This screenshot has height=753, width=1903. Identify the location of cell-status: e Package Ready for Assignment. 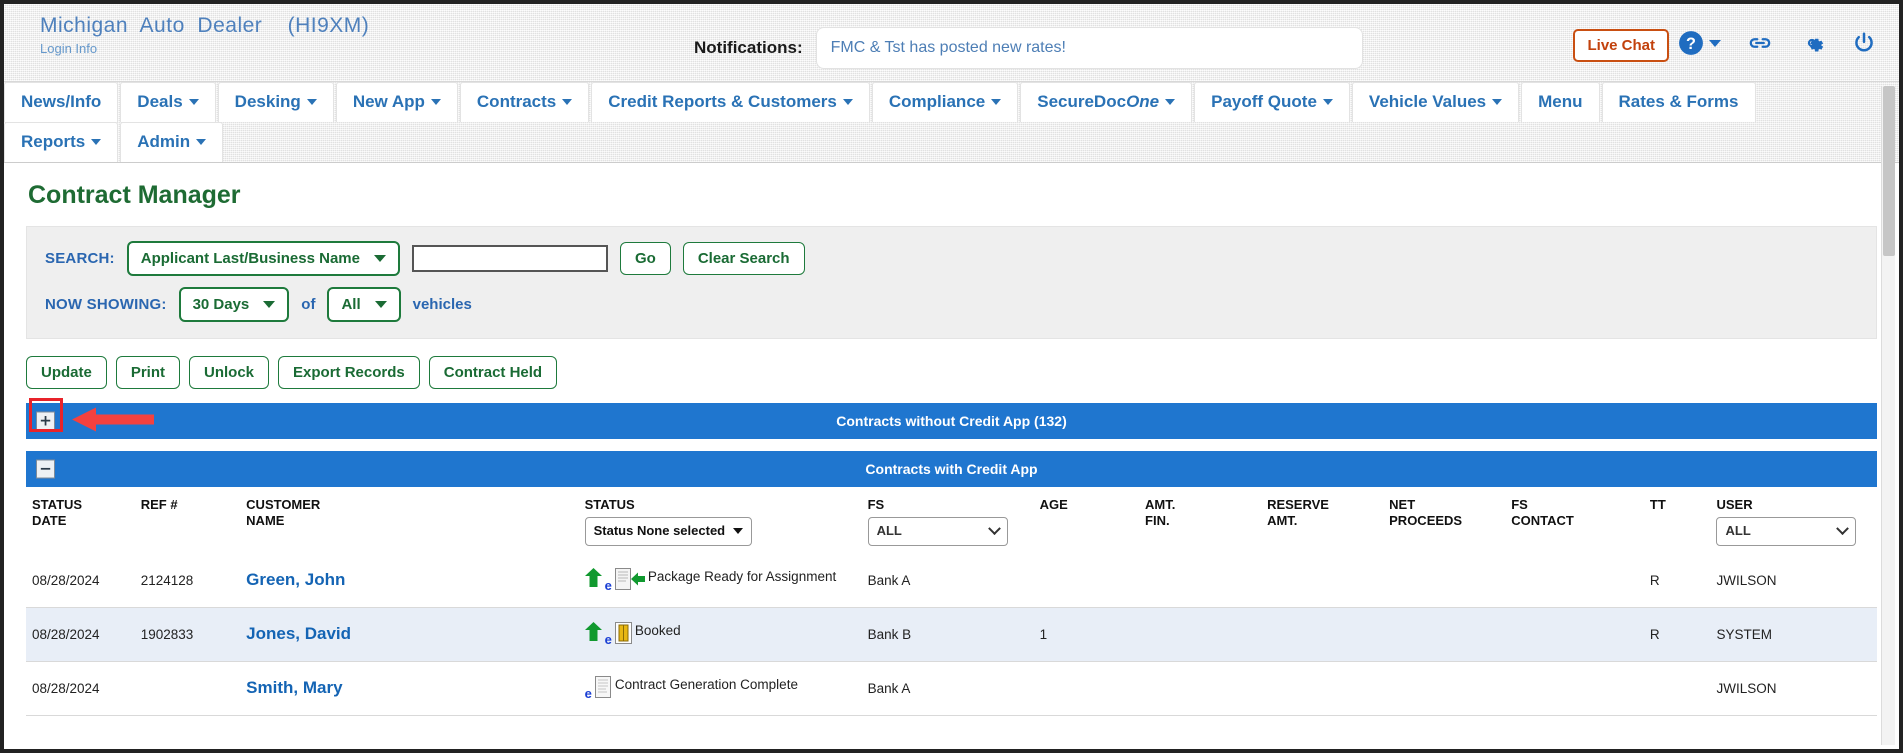
(720, 580).